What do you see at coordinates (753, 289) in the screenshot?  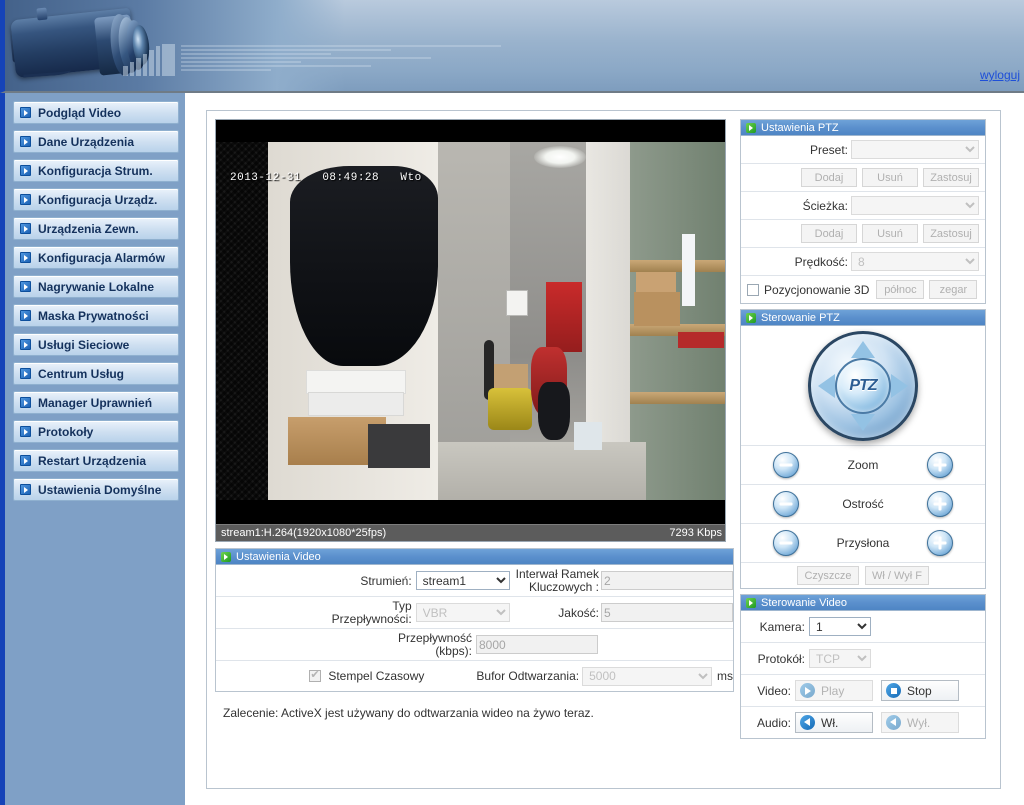 I see `positioning-3d-checkbox` at bounding box center [753, 289].